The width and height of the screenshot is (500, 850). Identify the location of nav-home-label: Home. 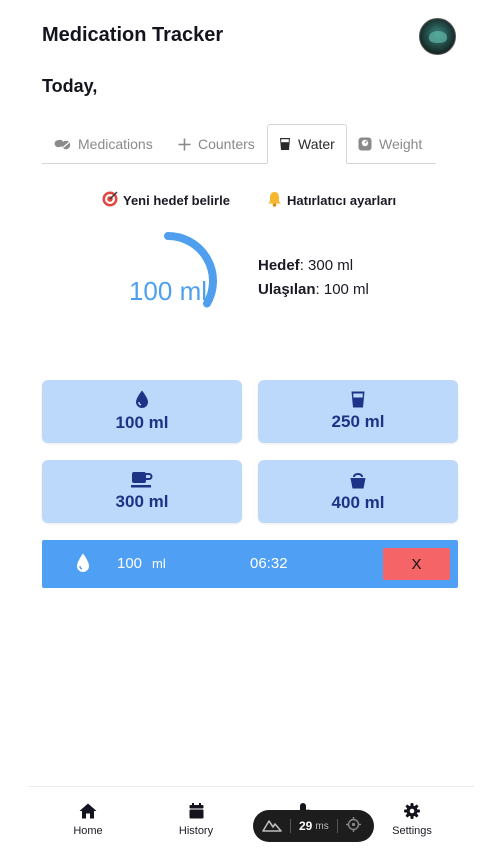
(88, 831).